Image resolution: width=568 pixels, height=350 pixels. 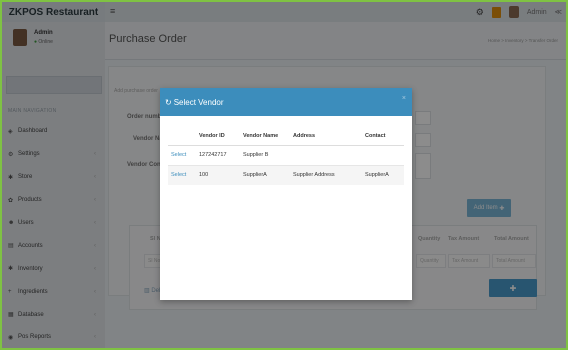 I want to click on table-row: Select 127242717 Supplier B, so click(x=286, y=154).